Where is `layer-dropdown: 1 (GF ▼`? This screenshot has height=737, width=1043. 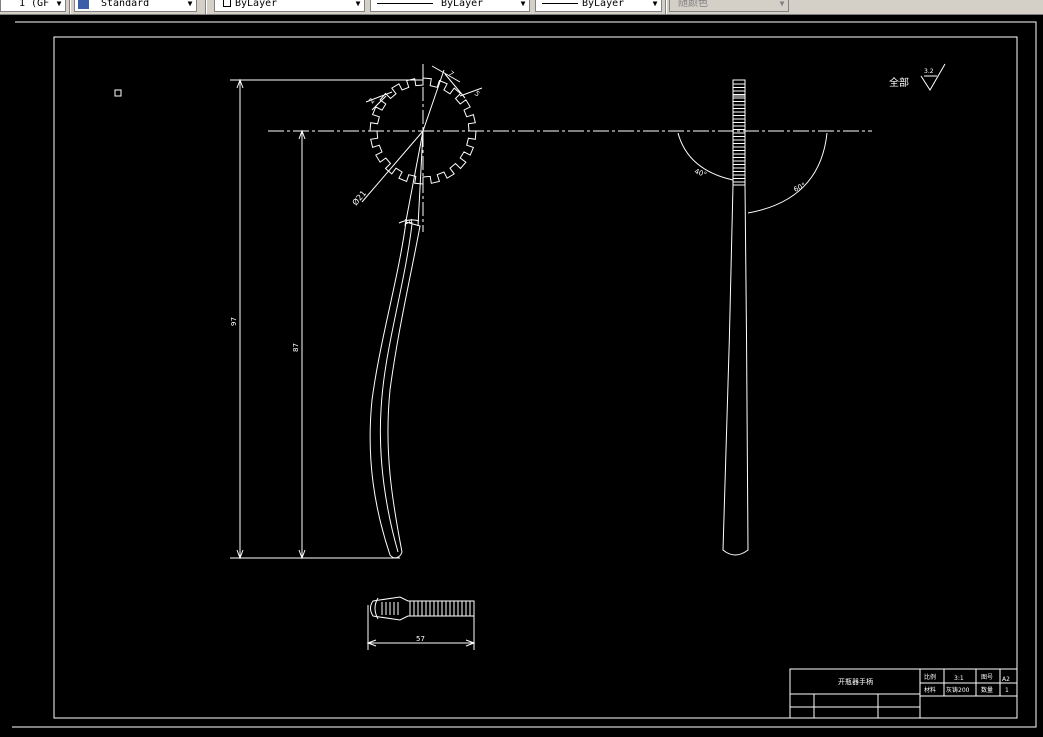
layer-dropdown: 1 (GF ▼ is located at coordinates (33, 6).